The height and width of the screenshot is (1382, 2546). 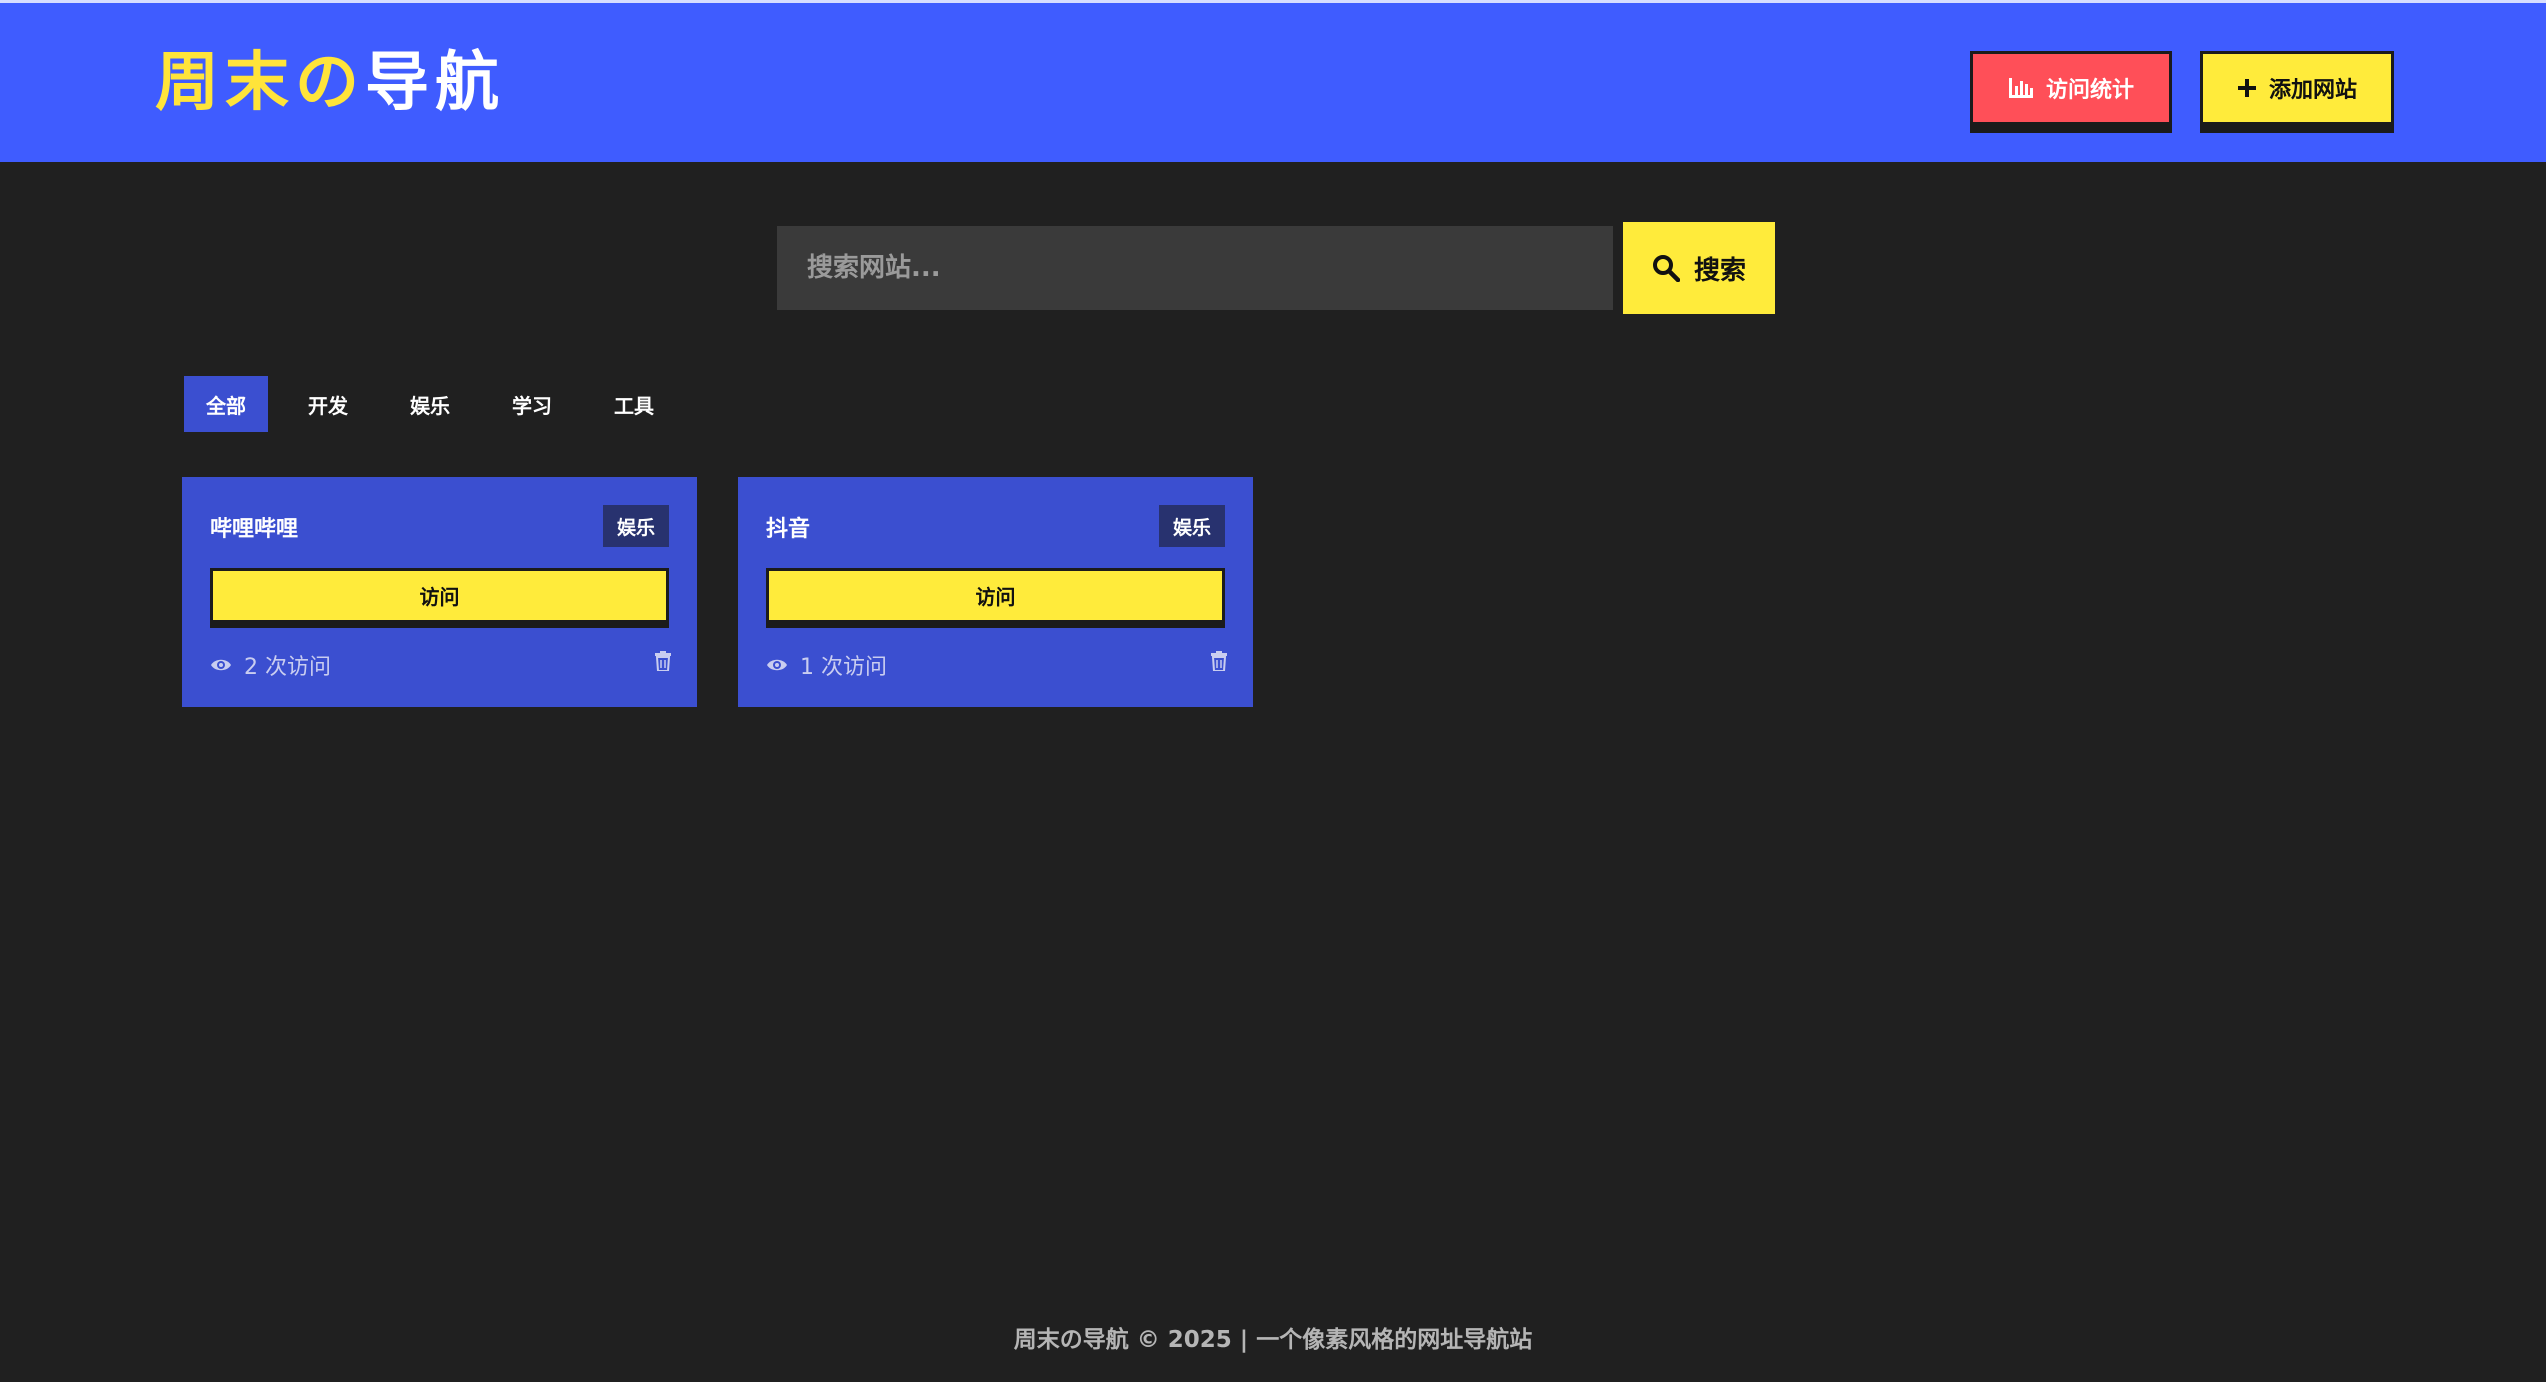 I want to click on stats-button: 访问统计, so click(x=2071, y=88).